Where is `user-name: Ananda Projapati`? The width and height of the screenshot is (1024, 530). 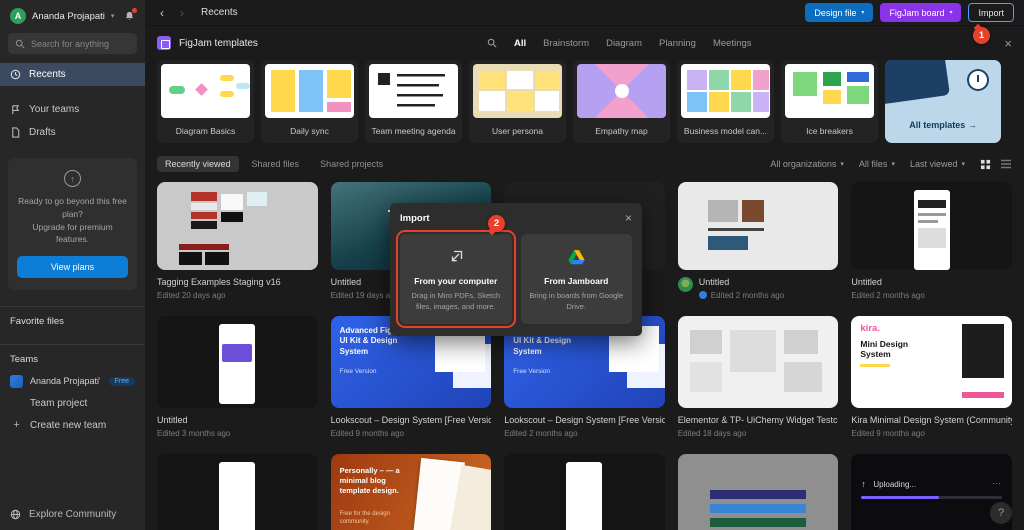 user-name: Ananda Projapati is located at coordinates (68, 16).